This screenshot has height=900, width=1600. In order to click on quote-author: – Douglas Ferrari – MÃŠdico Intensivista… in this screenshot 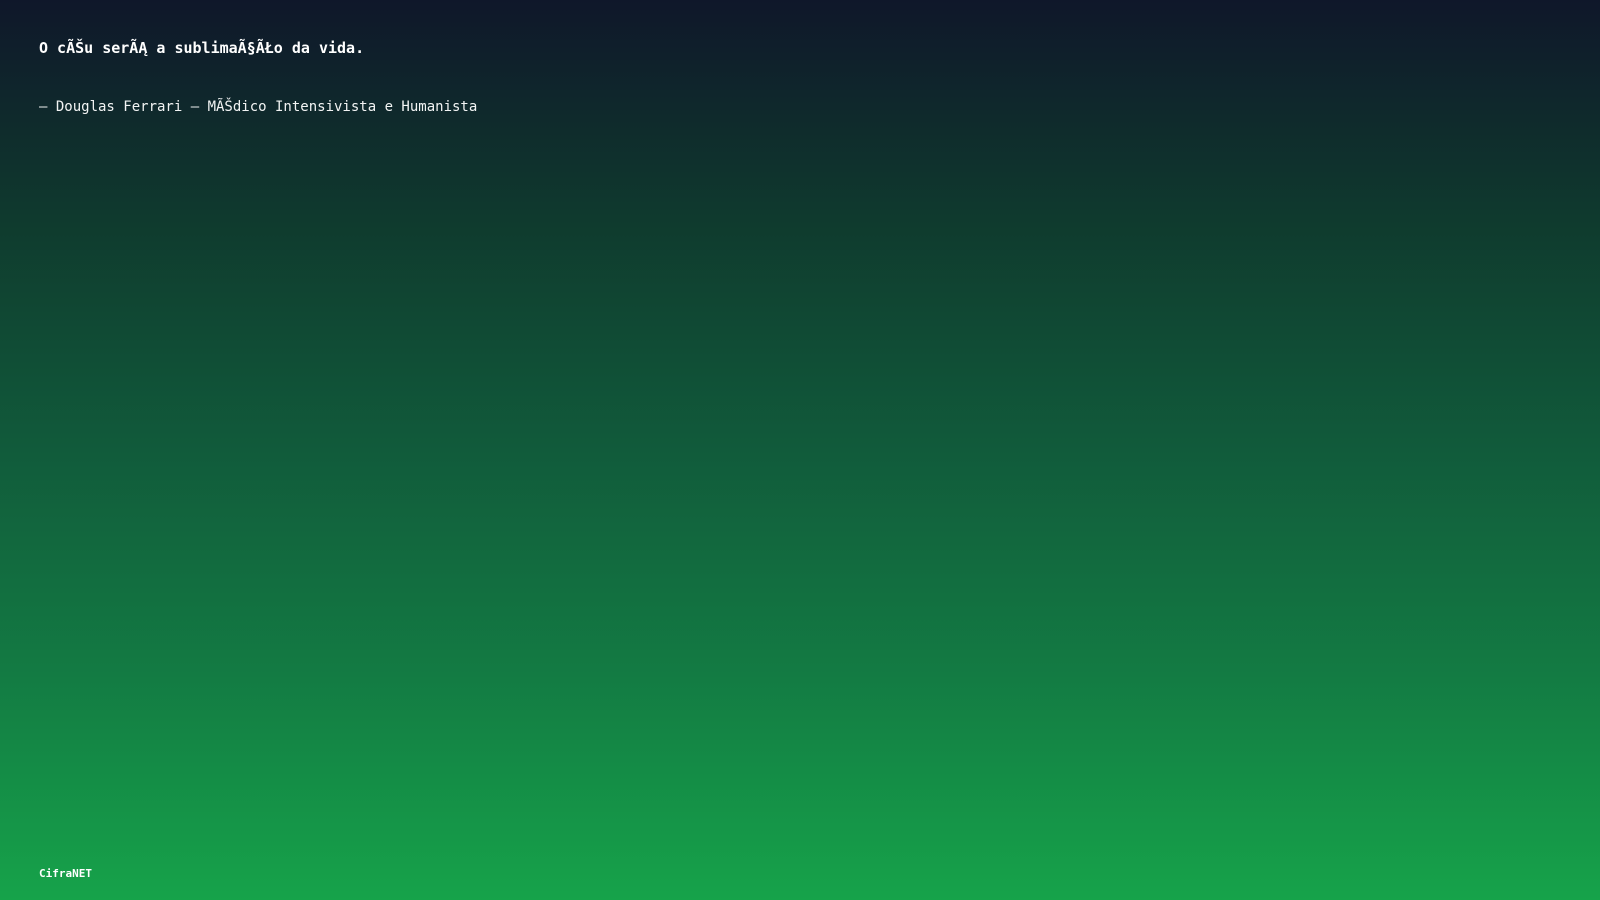, I will do `click(258, 107)`.